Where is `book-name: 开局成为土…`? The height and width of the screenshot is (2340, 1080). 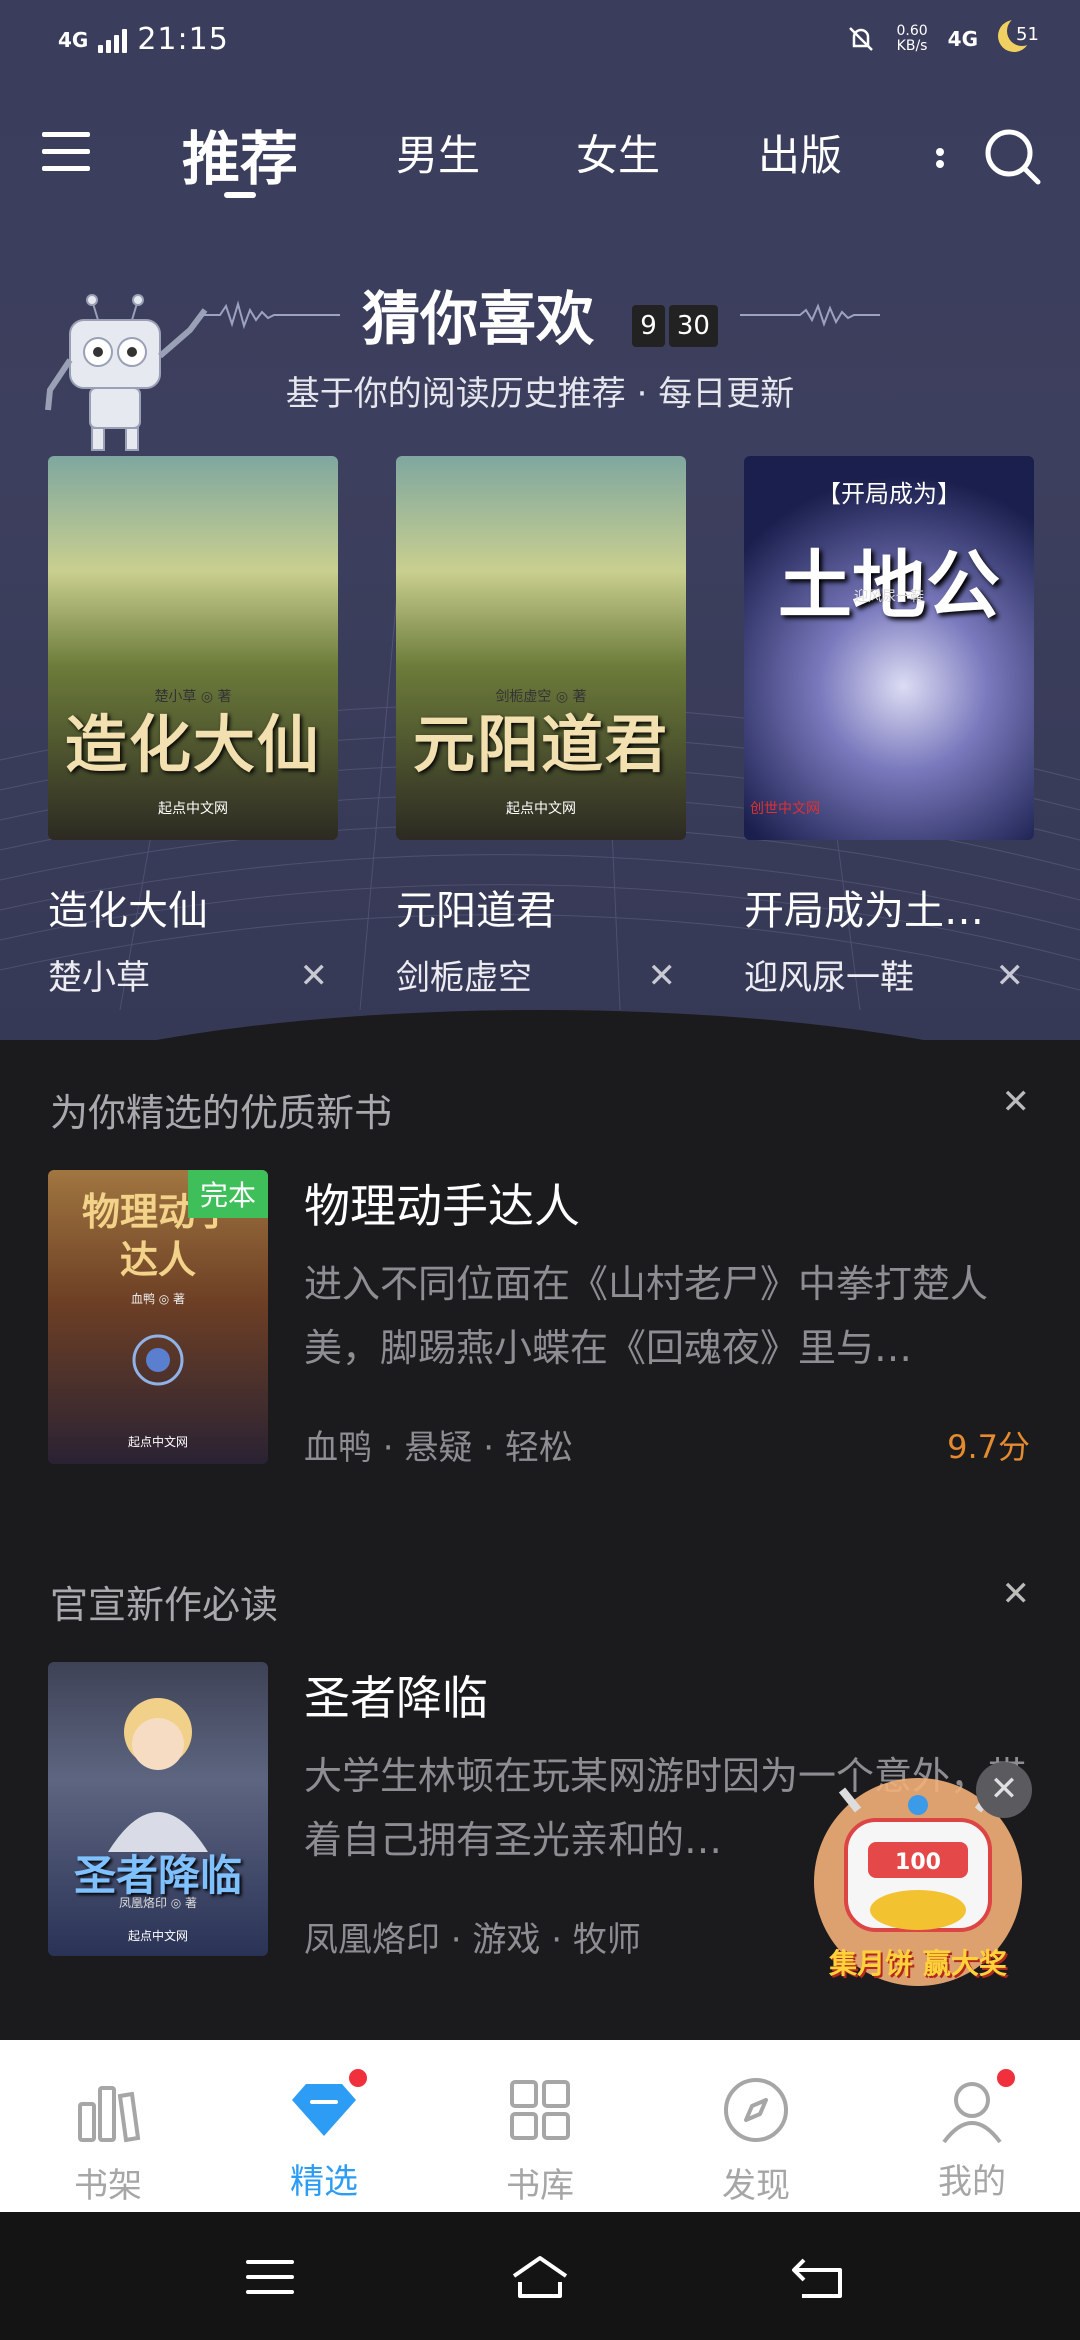 book-name: 开局成为土… is located at coordinates (889, 907).